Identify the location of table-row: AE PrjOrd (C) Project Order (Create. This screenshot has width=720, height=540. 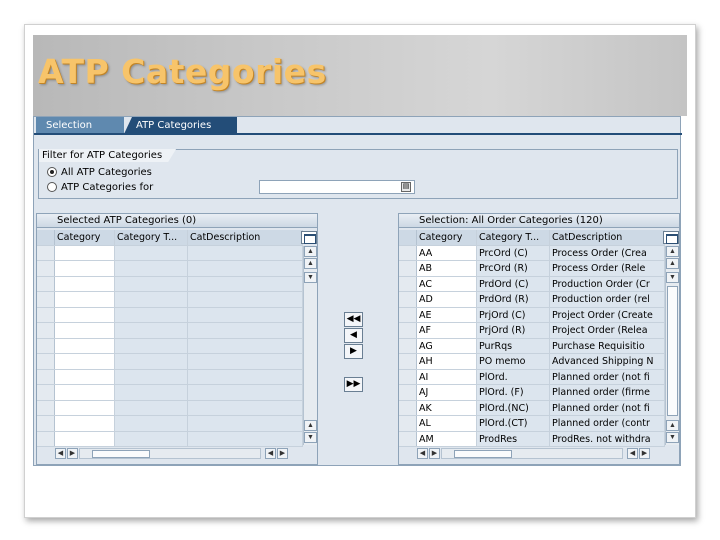
(532, 315).